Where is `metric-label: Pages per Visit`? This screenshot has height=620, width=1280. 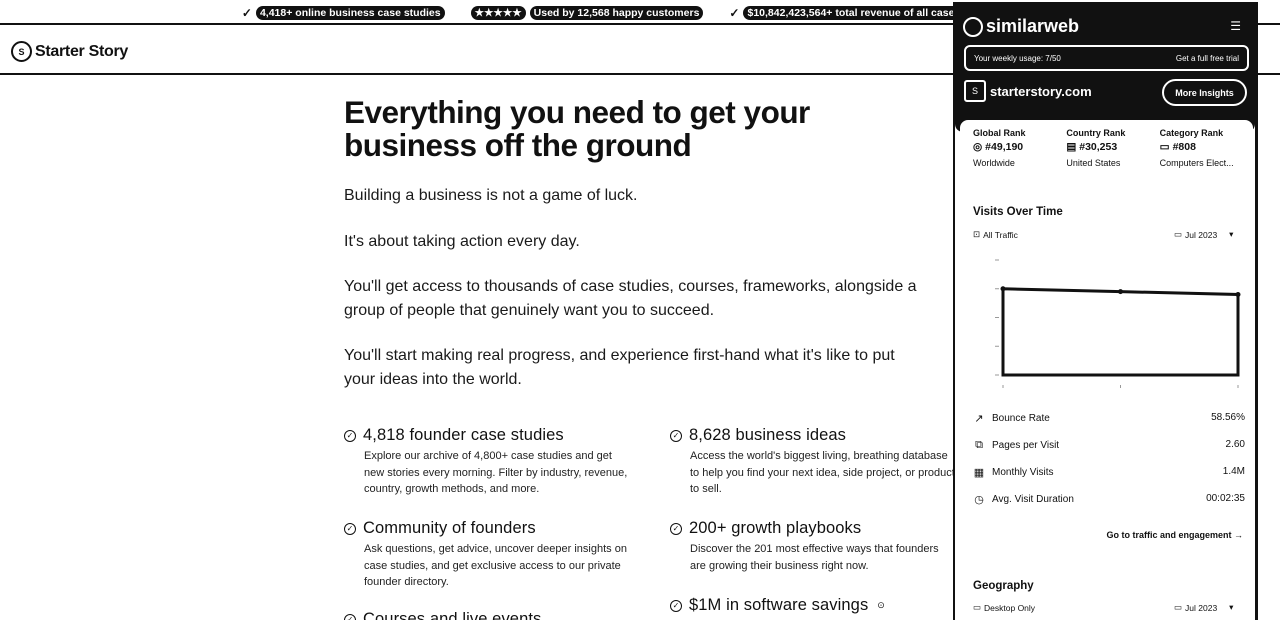
metric-label: Pages per Visit is located at coordinates (1026, 445).